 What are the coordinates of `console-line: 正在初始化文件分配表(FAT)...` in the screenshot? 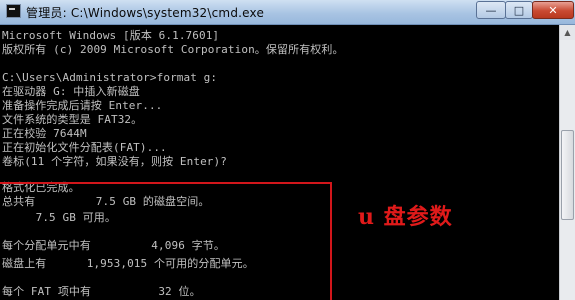 It's located at (84, 147).